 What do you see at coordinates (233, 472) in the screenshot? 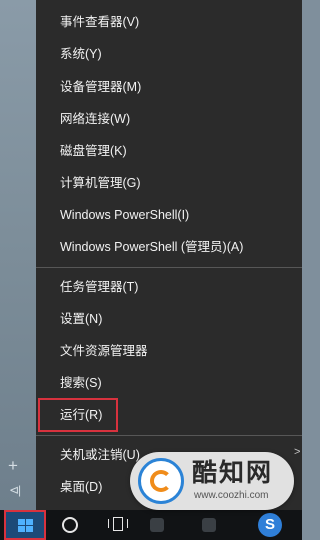
I see `watermark-name: 酷知网` at bounding box center [233, 472].